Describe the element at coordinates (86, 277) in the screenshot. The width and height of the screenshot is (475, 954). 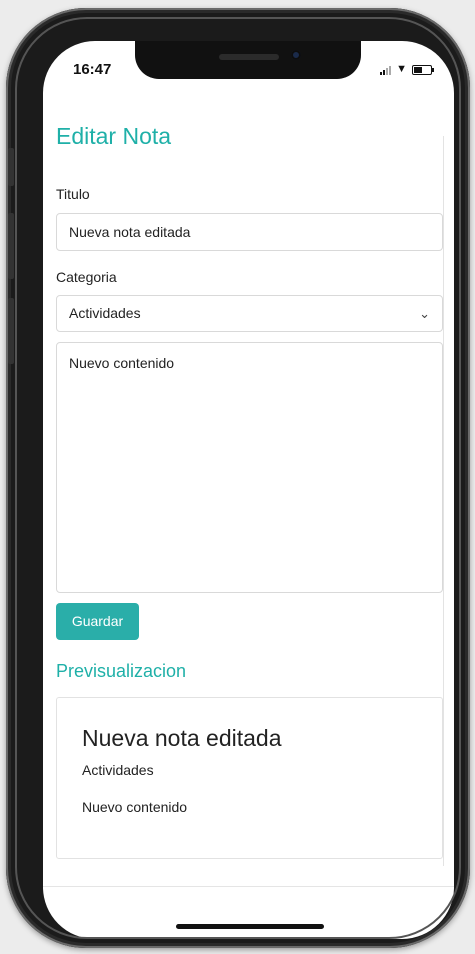
I see `category-label: Categoria` at that location.